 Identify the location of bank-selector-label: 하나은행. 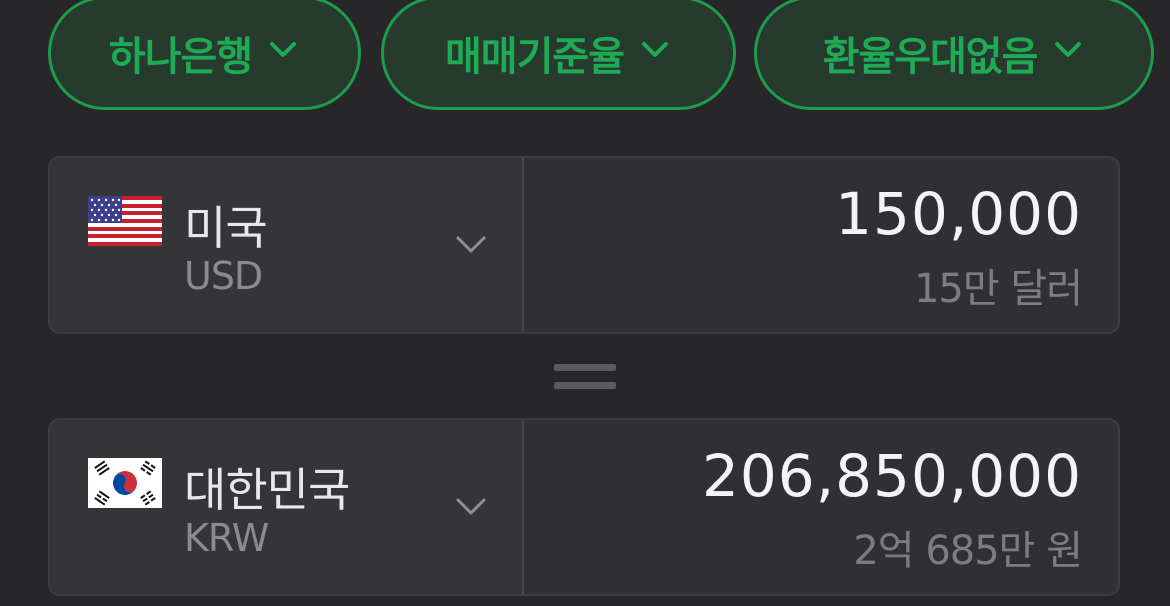
(180, 57).